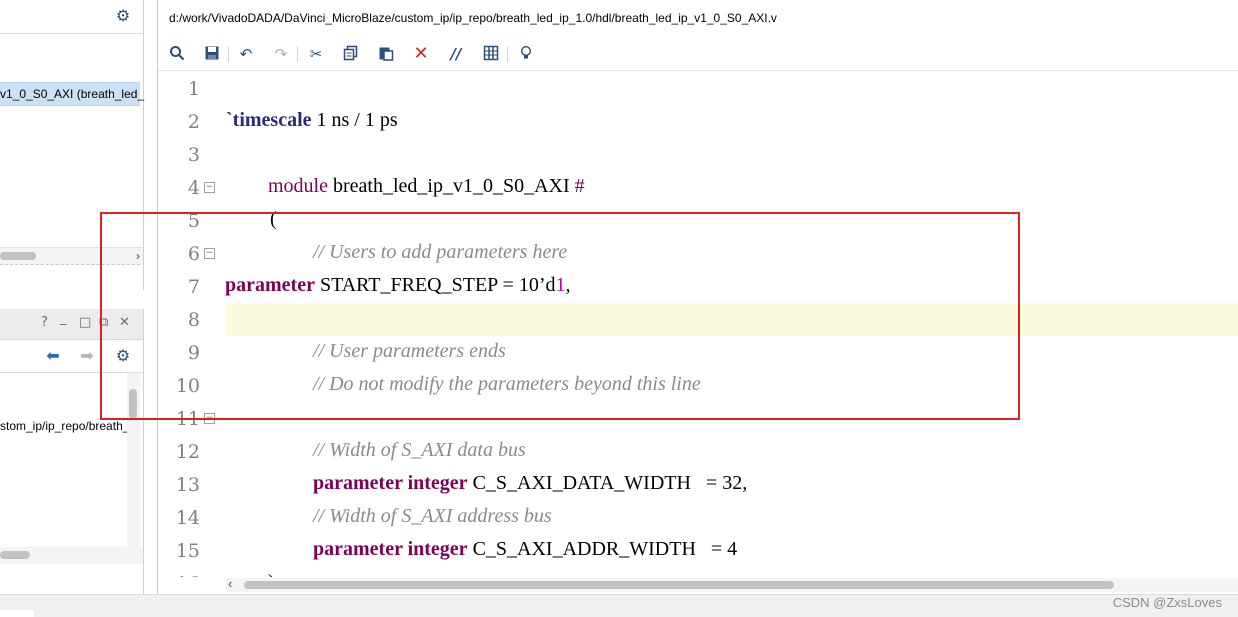 The image size is (1238, 617). I want to click on line-number: 1, so click(193, 89).